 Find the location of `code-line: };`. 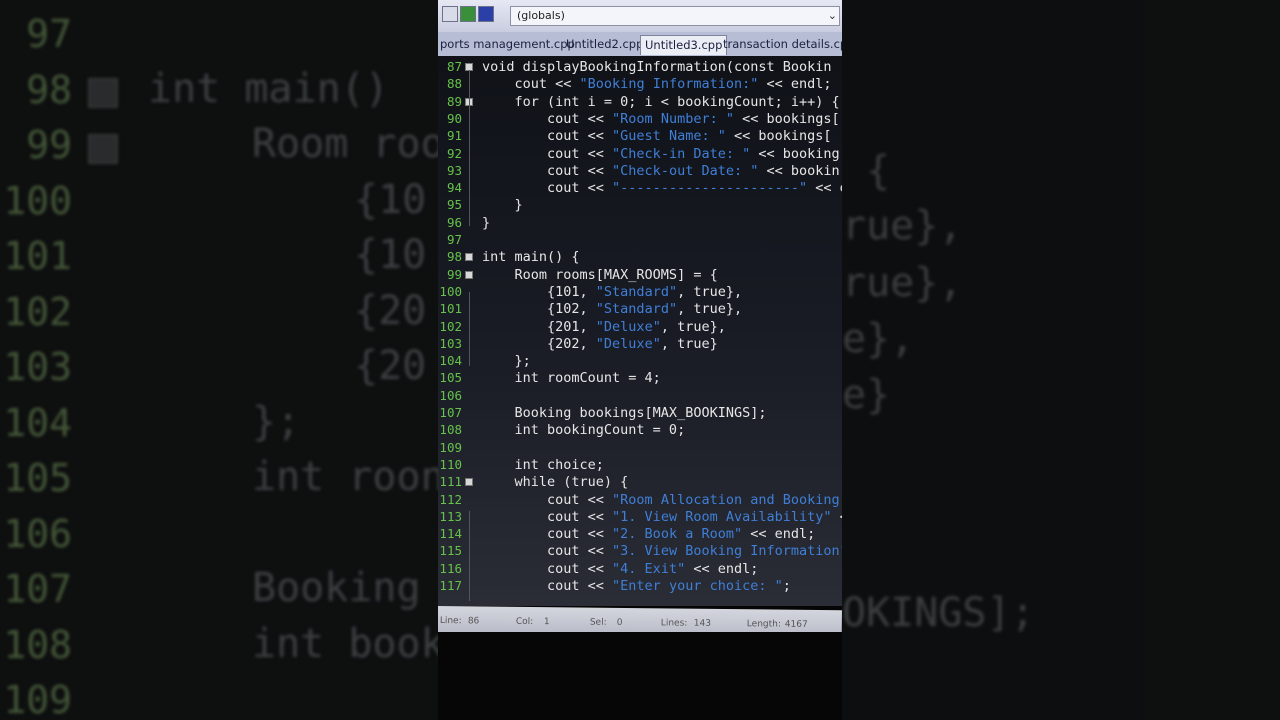

code-line: }; is located at coordinates (506, 361).